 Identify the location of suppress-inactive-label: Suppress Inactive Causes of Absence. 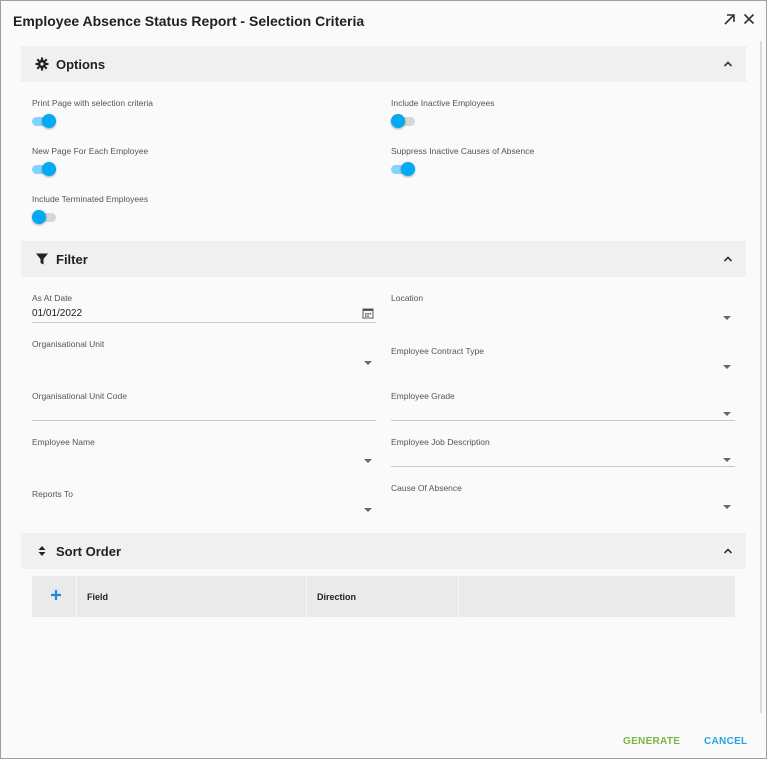
(463, 151).